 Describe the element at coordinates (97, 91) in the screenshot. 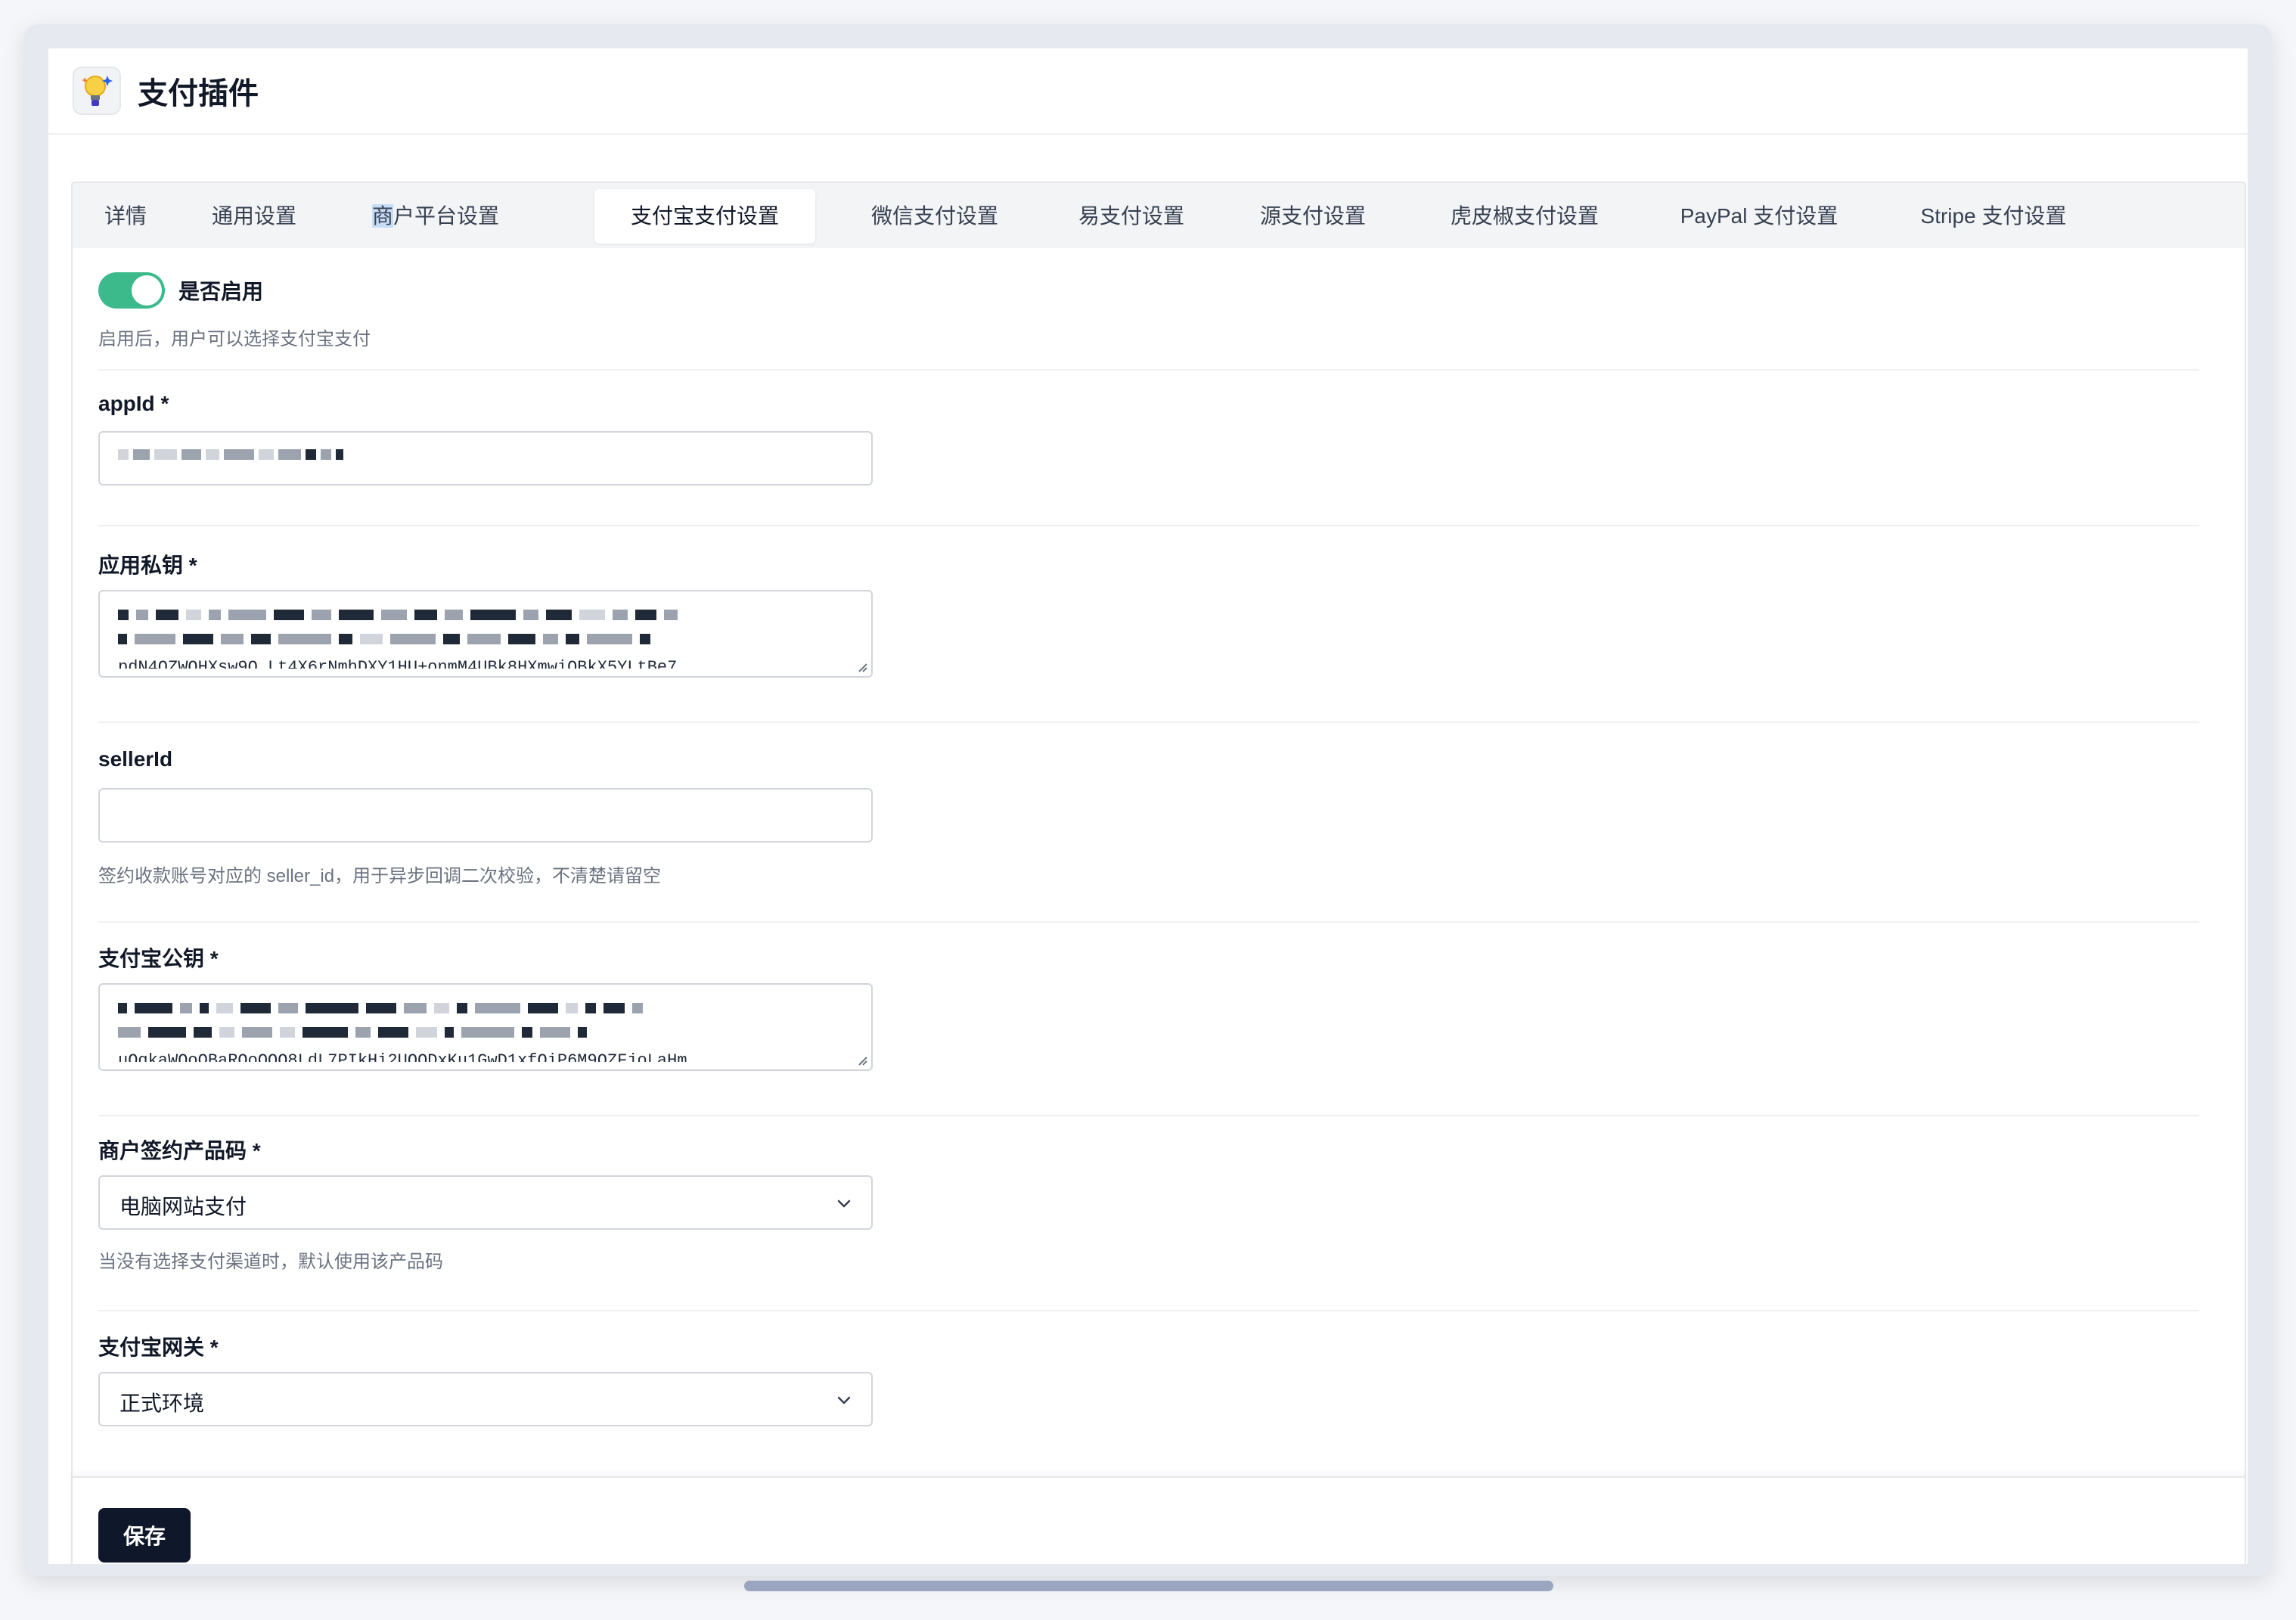

I see `bulb-icon` at that location.